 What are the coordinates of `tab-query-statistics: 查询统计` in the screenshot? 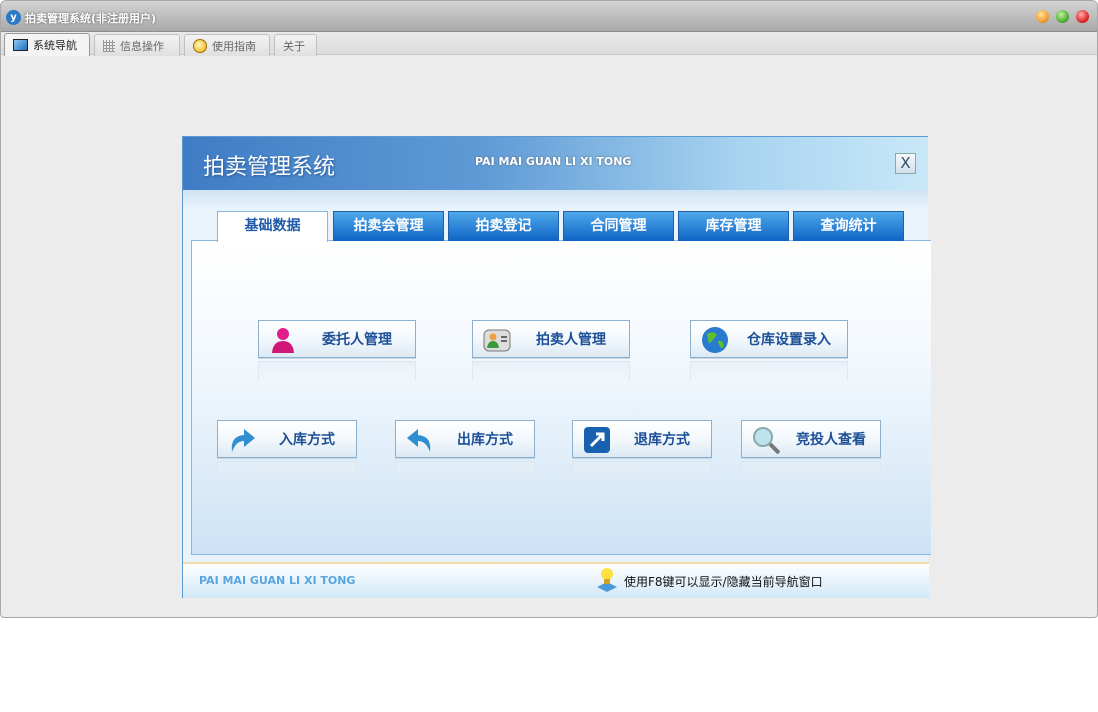 It's located at (848, 226).